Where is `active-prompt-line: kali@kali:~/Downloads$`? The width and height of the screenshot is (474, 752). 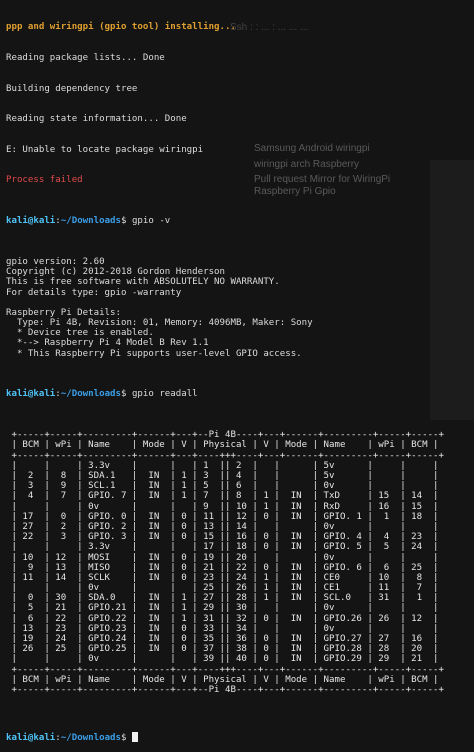
active-prompt-line: kali@kali:~/Downloads$ is located at coordinates (240, 737).